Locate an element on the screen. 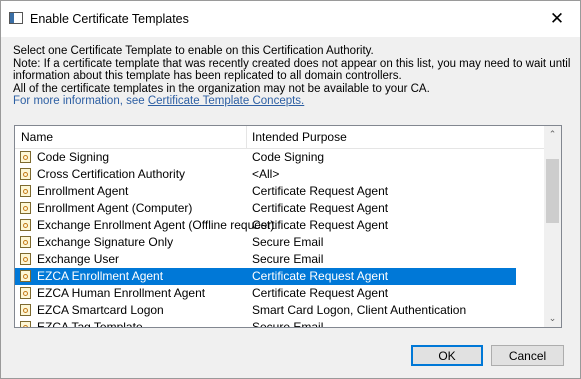 Image resolution: width=581 pixels, height=379 pixels. scroll-up-icon: ⌃ is located at coordinates (552, 134).